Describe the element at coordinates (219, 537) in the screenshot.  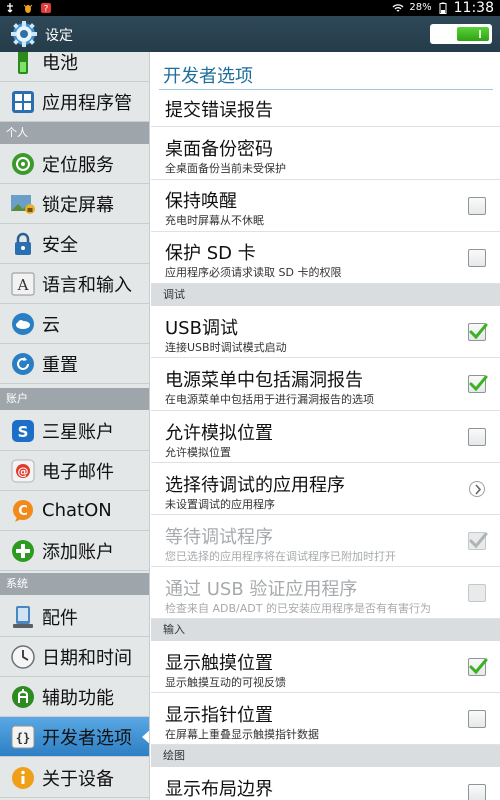
I see `row-title: 等待调试程序` at that location.